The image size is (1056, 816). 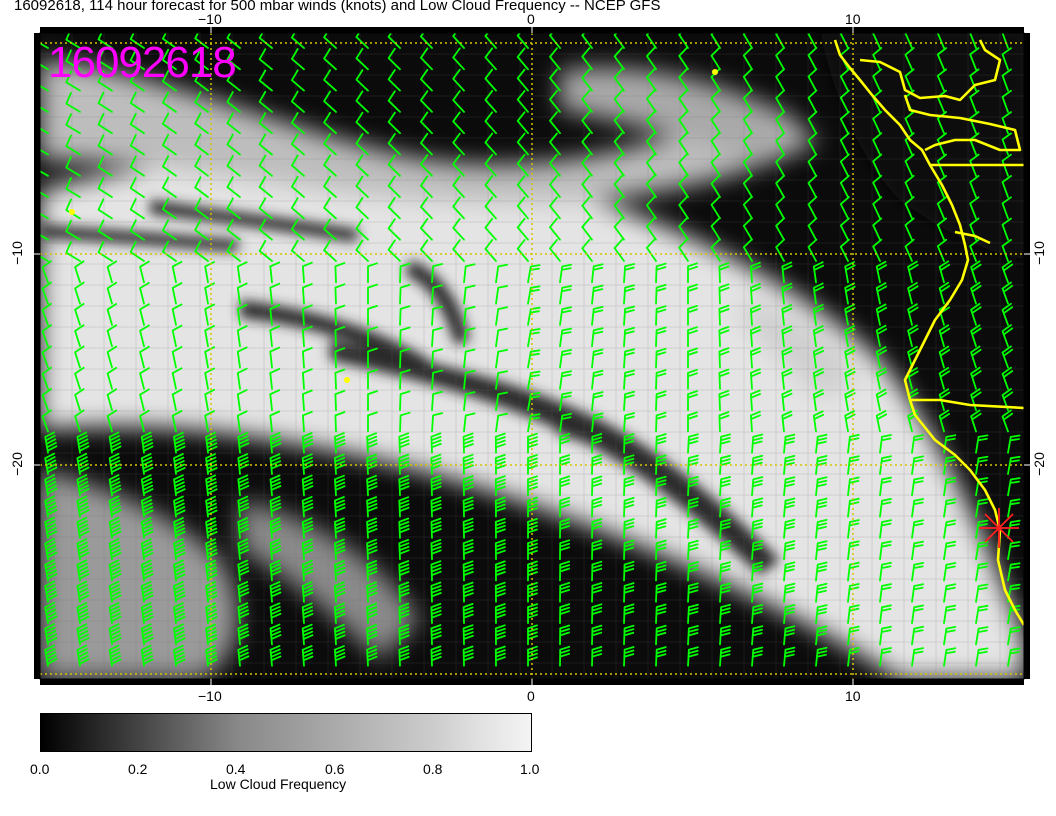 I want to click on top-tick: 10, so click(x=853, y=19).